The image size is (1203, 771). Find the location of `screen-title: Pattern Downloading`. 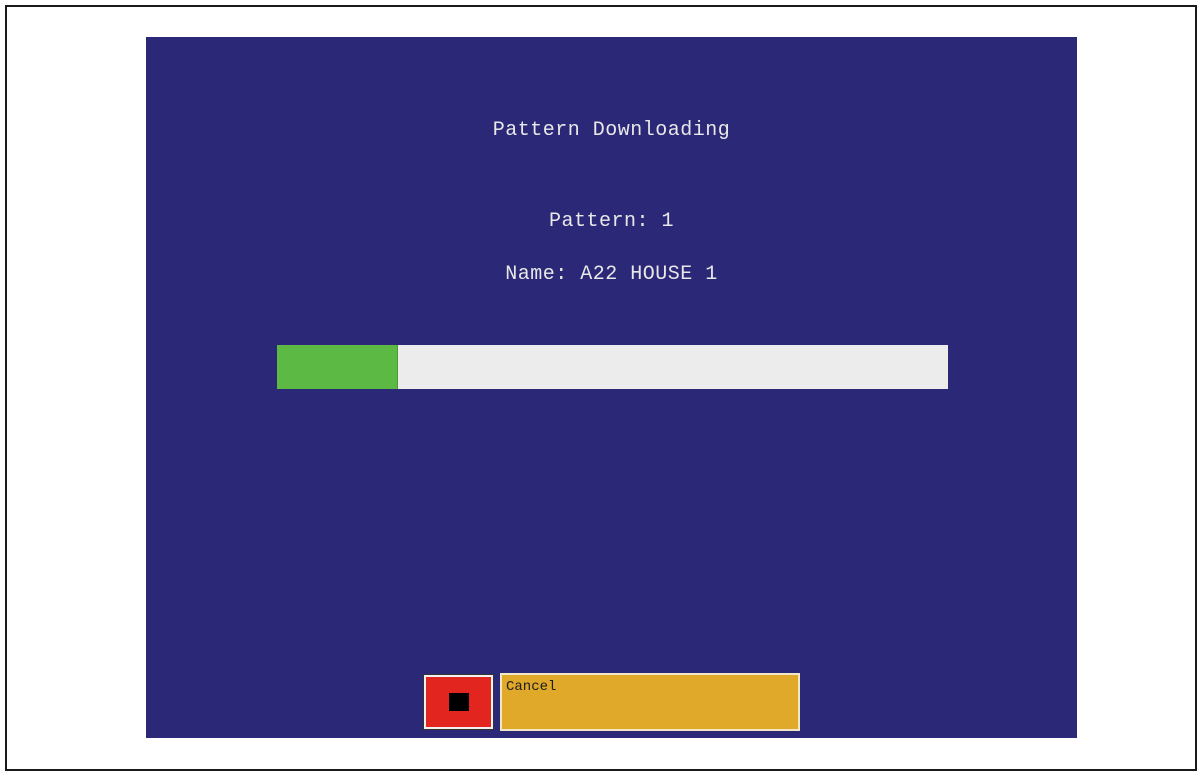

screen-title: Pattern Downloading is located at coordinates (611, 130).